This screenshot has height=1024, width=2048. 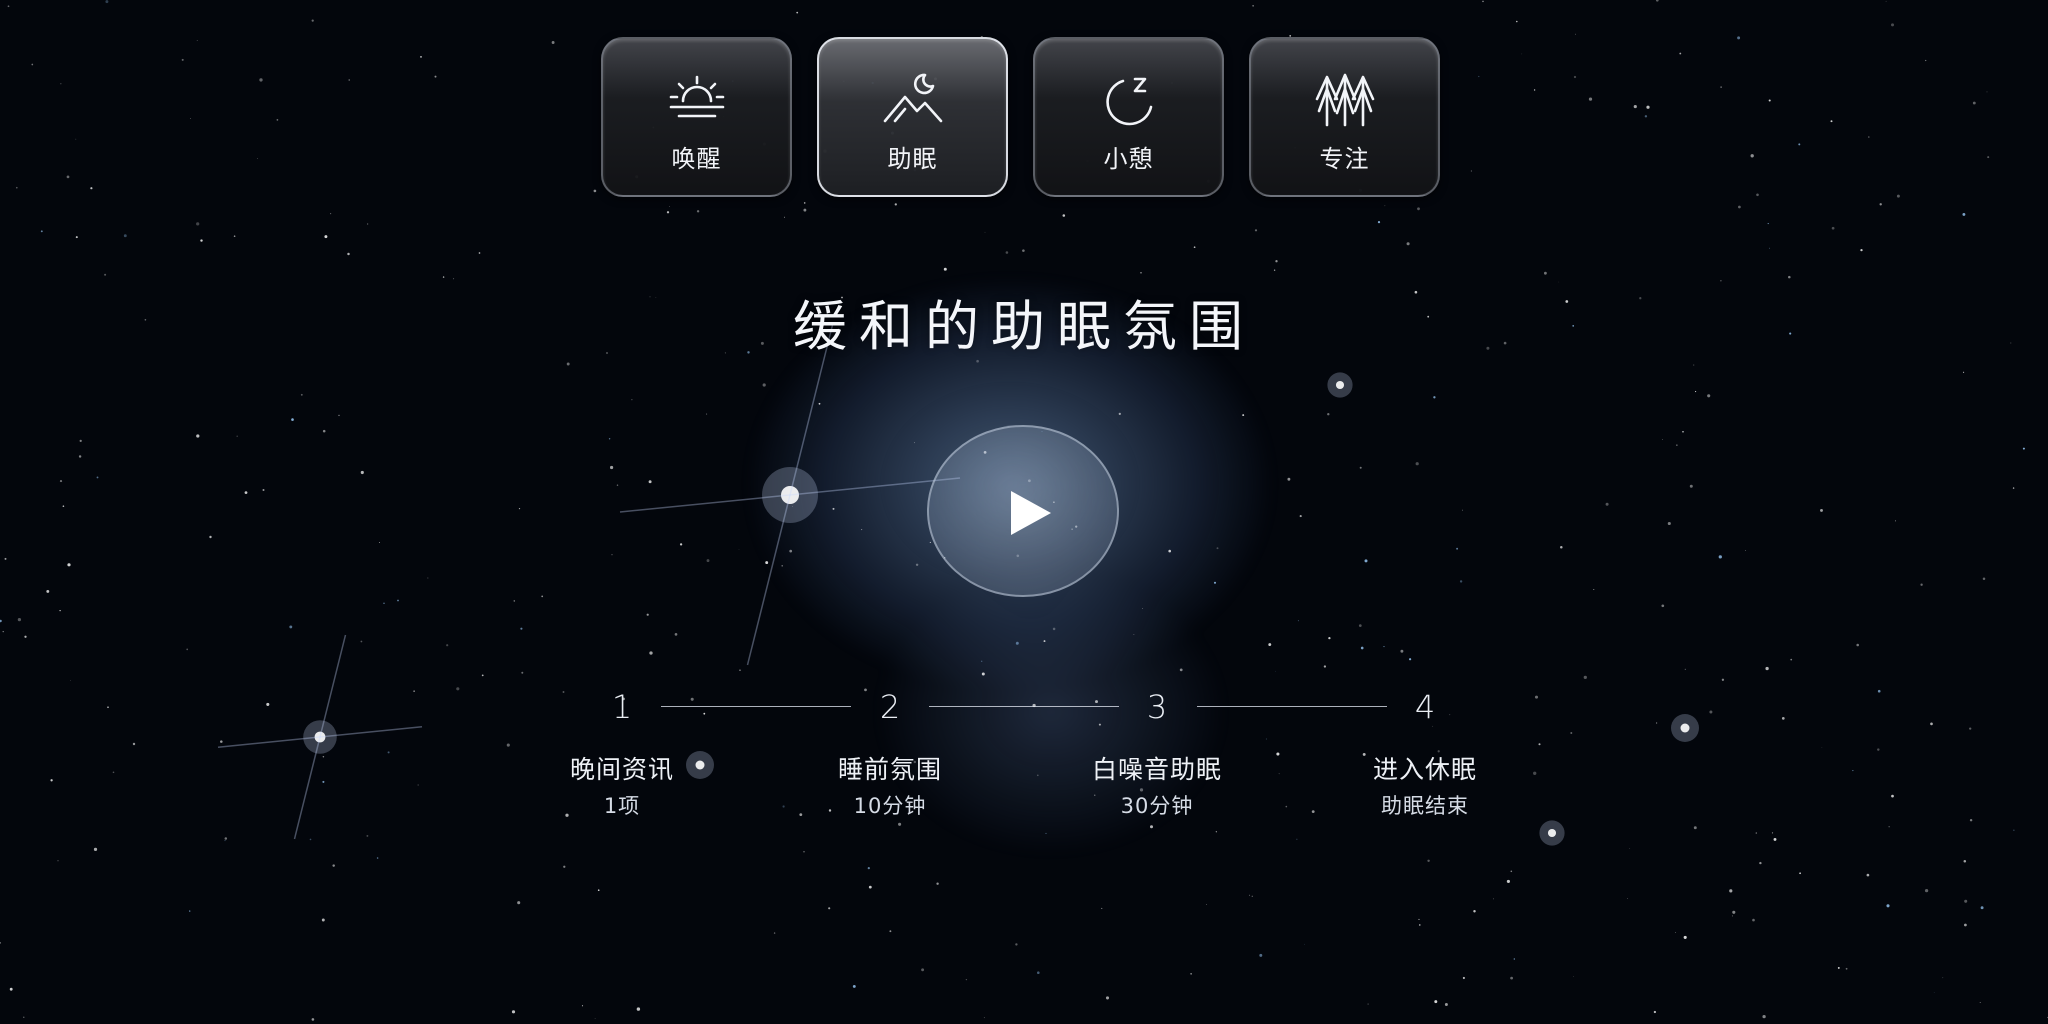 What do you see at coordinates (890, 707) in the screenshot?
I see `step-number: 2` at bounding box center [890, 707].